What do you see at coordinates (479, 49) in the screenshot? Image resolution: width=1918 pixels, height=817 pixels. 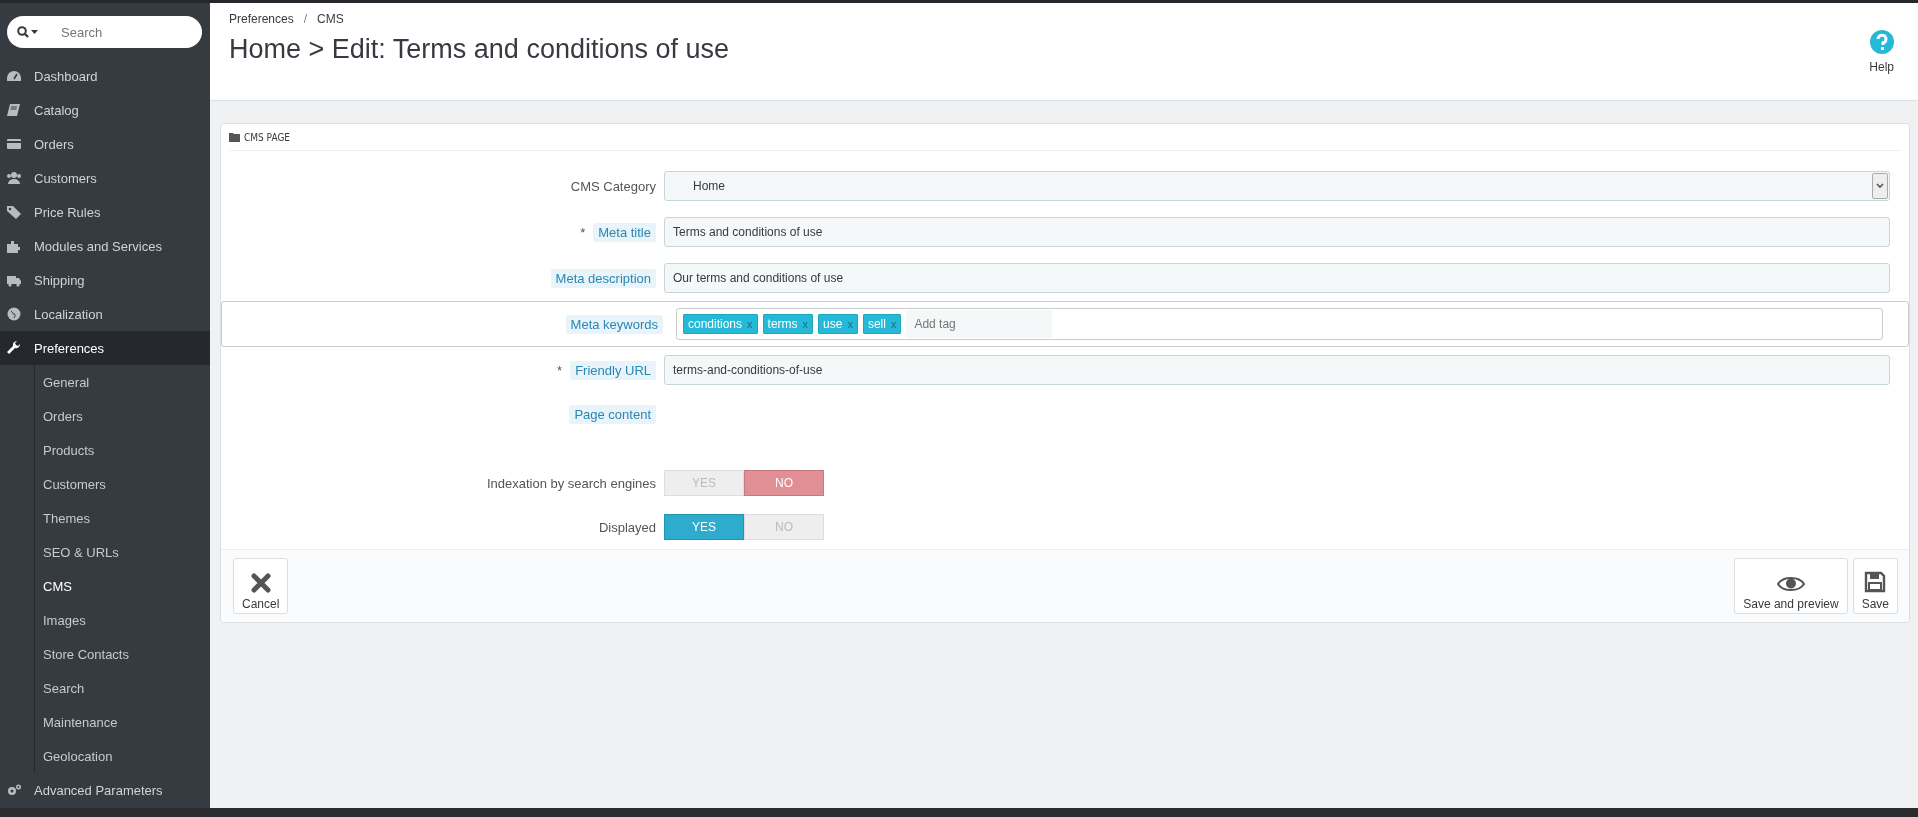 I see `page-title: Home > Edit: Terms and conditions of use` at bounding box center [479, 49].